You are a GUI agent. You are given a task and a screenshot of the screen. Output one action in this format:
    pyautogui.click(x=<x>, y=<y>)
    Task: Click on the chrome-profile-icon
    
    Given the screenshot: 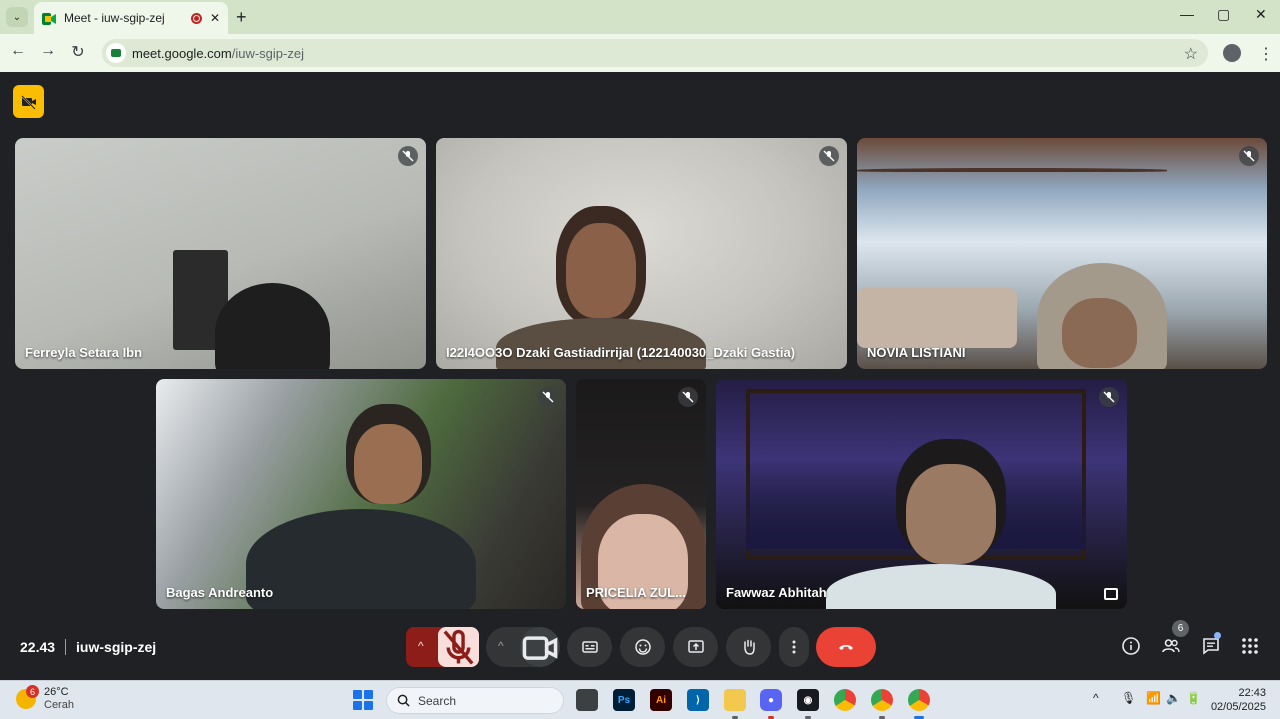 What is the action you would take?
    pyautogui.click(x=882, y=700)
    